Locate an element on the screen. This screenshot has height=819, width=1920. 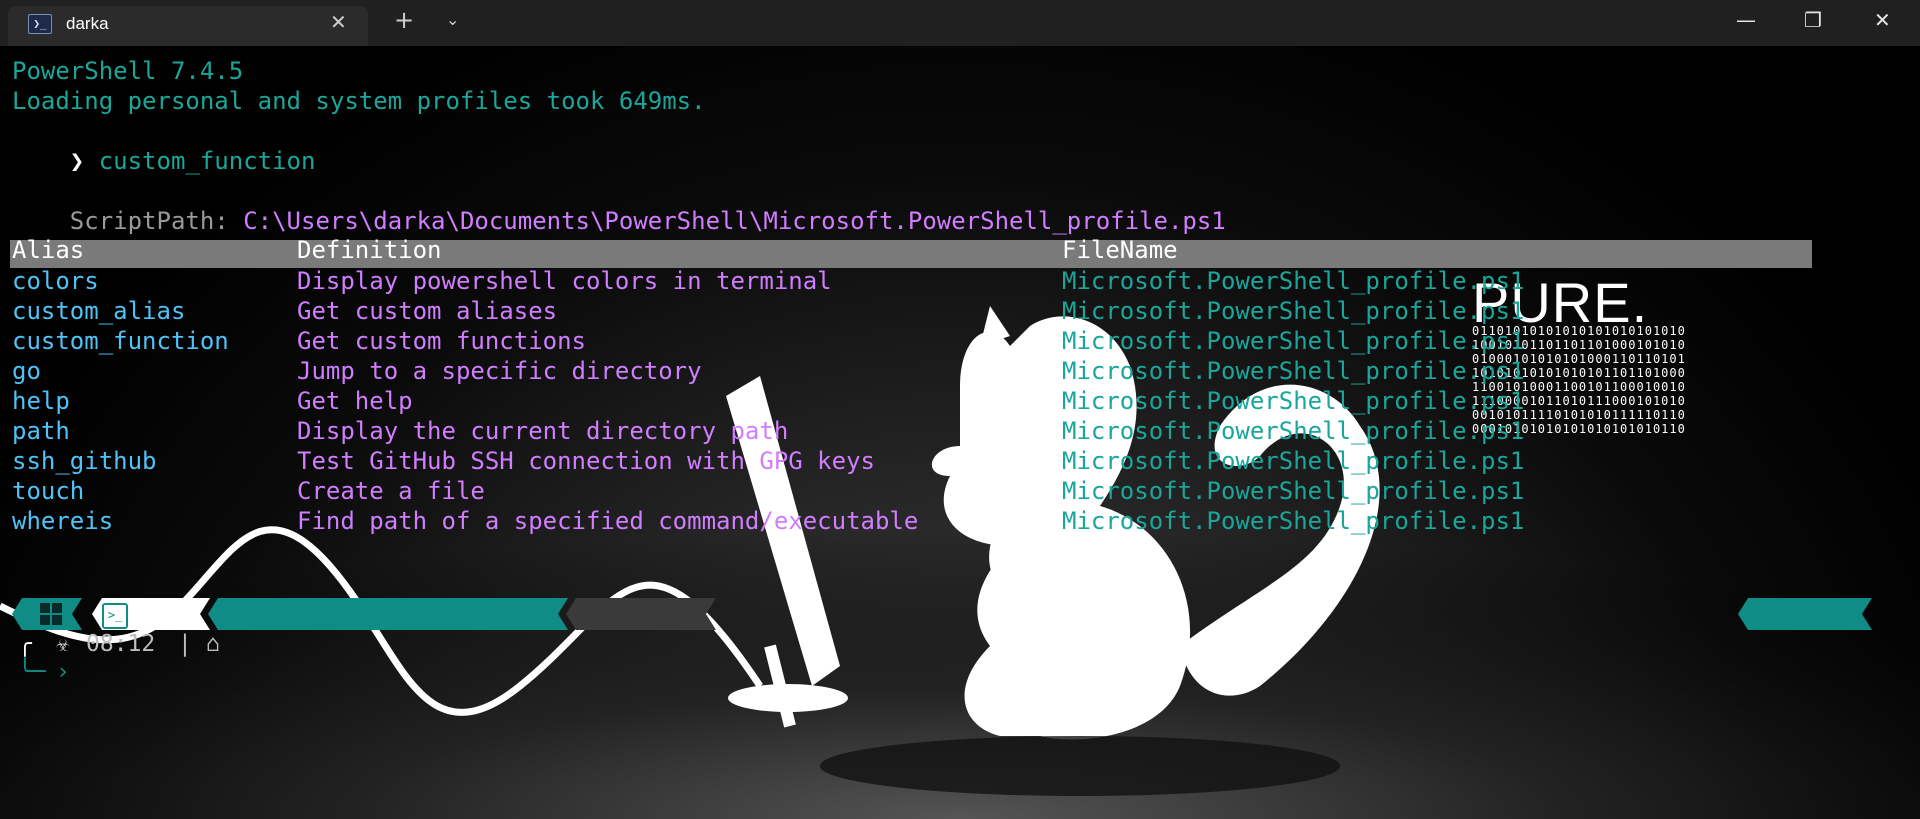
exec-time-segment: ⏲ 52ms is located at coordinates (641, 614).